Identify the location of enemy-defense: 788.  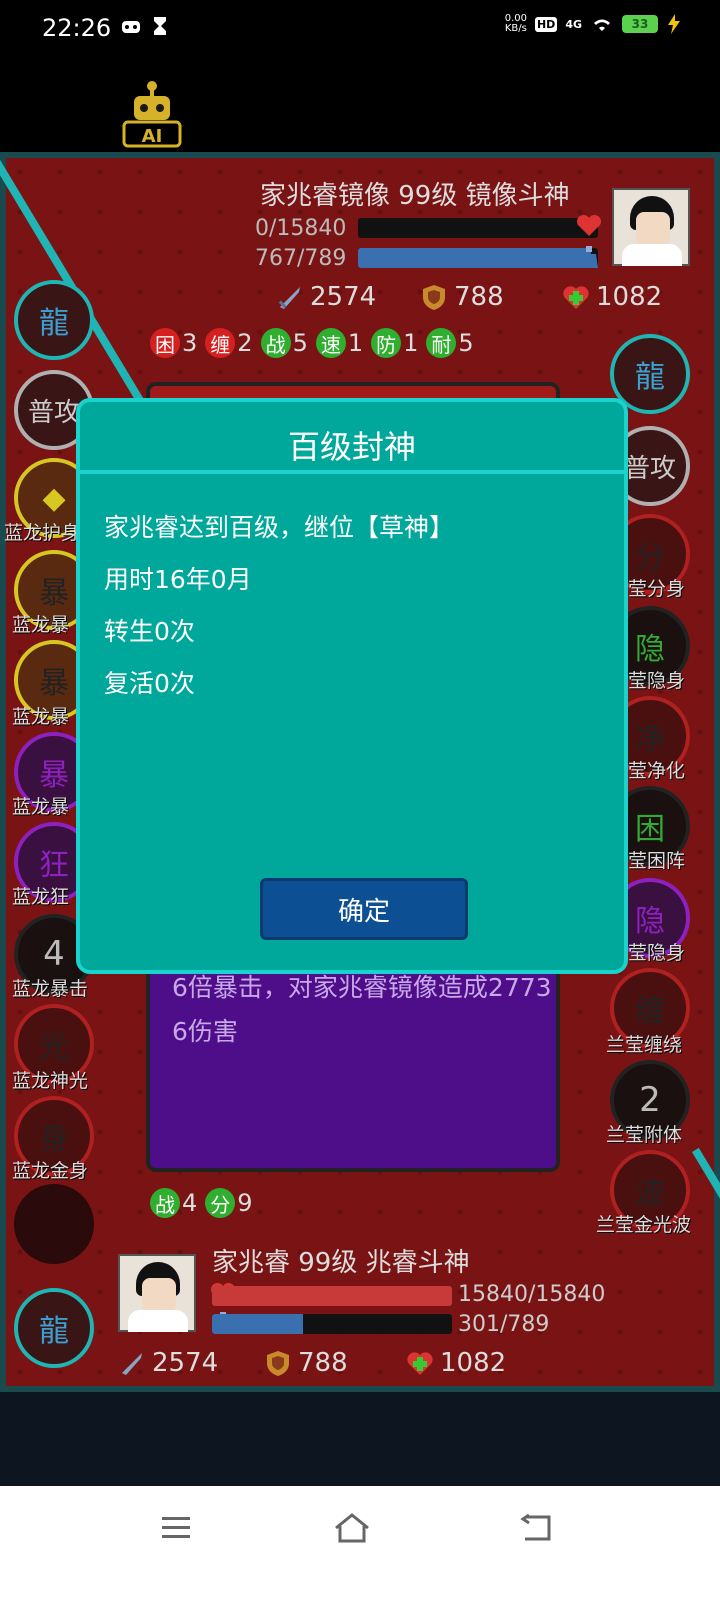
(462, 297).